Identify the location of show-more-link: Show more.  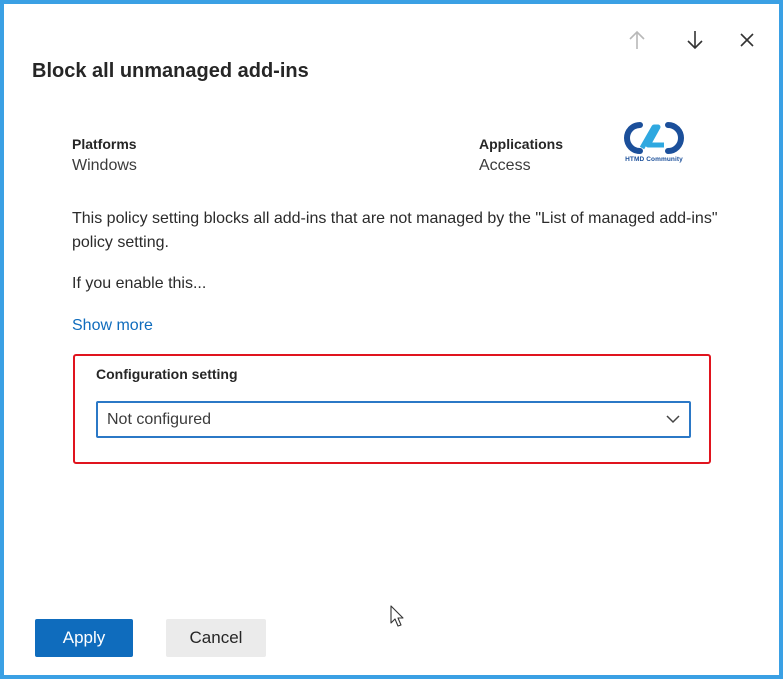
(112, 326).